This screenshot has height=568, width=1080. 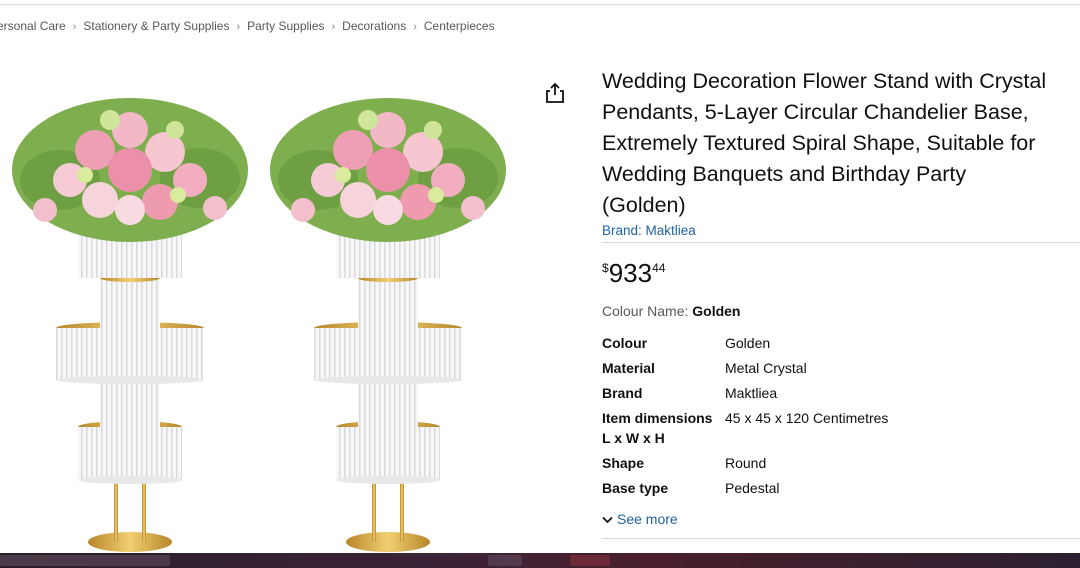 I want to click on breadcrumb-party-supplies: Party Supplies, so click(x=285, y=26).